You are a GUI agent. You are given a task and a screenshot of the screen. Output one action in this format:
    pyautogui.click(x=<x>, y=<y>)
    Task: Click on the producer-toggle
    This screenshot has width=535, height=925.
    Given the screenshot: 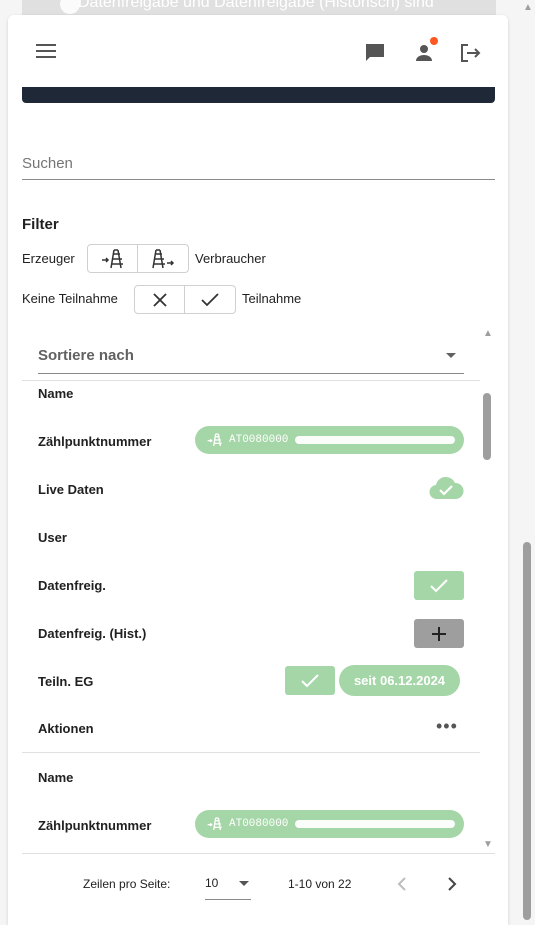 What is the action you would take?
    pyautogui.click(x=113, y=258)
    